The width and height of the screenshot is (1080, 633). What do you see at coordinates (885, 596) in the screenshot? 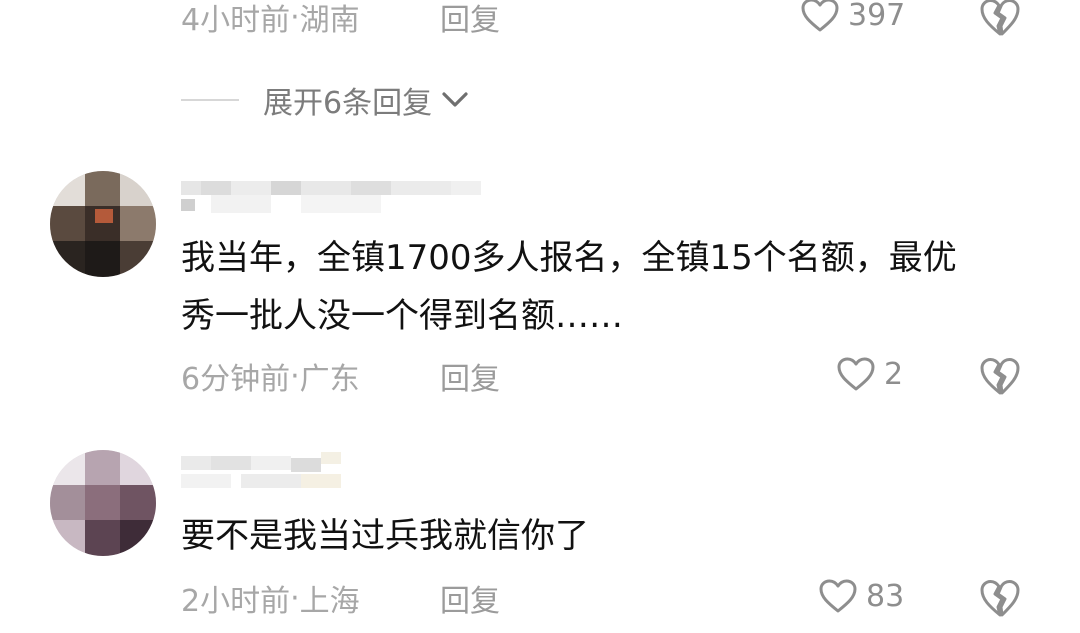
I see `like-count: 83` at bounding box center [885, 596].